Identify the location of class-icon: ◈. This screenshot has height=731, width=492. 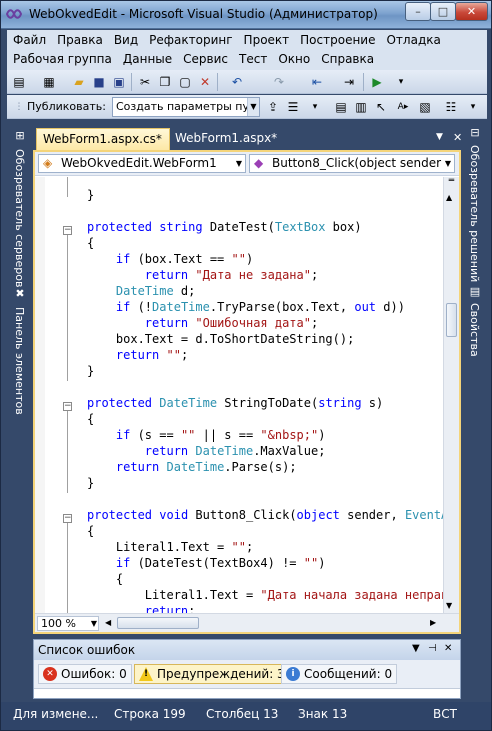
(48, 163).